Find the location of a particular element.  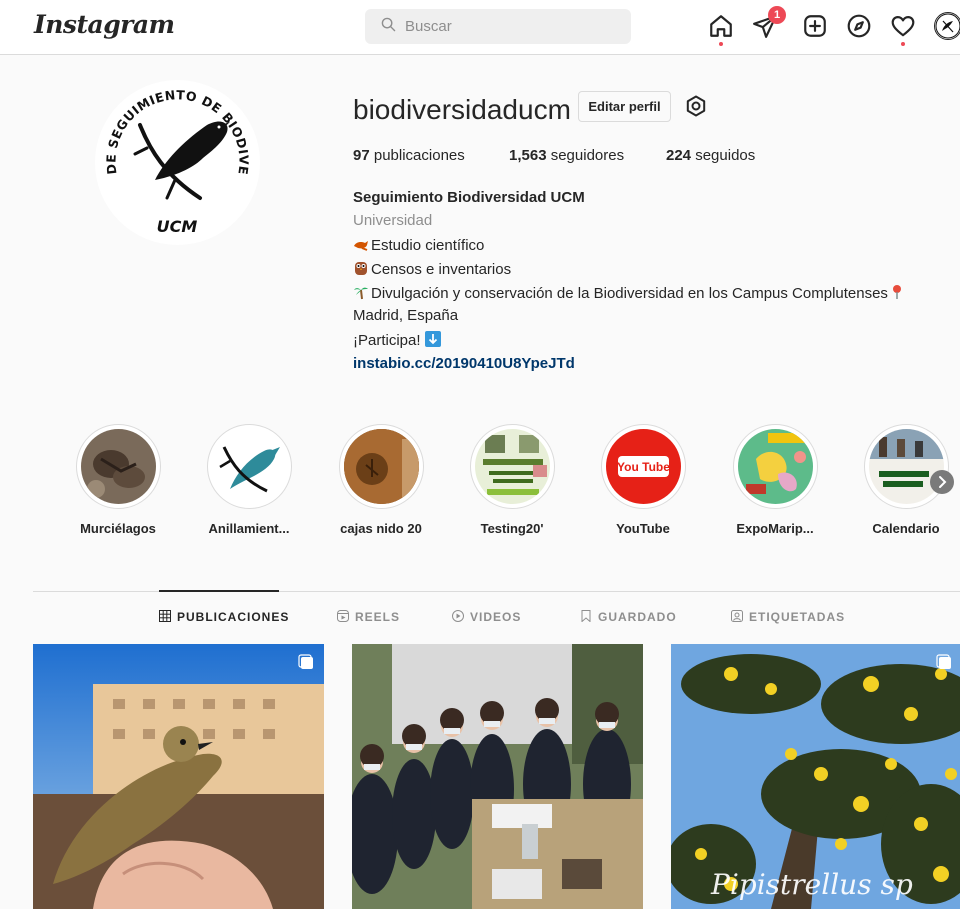

avatar-bird-icon is located at coordinates (947, 26).